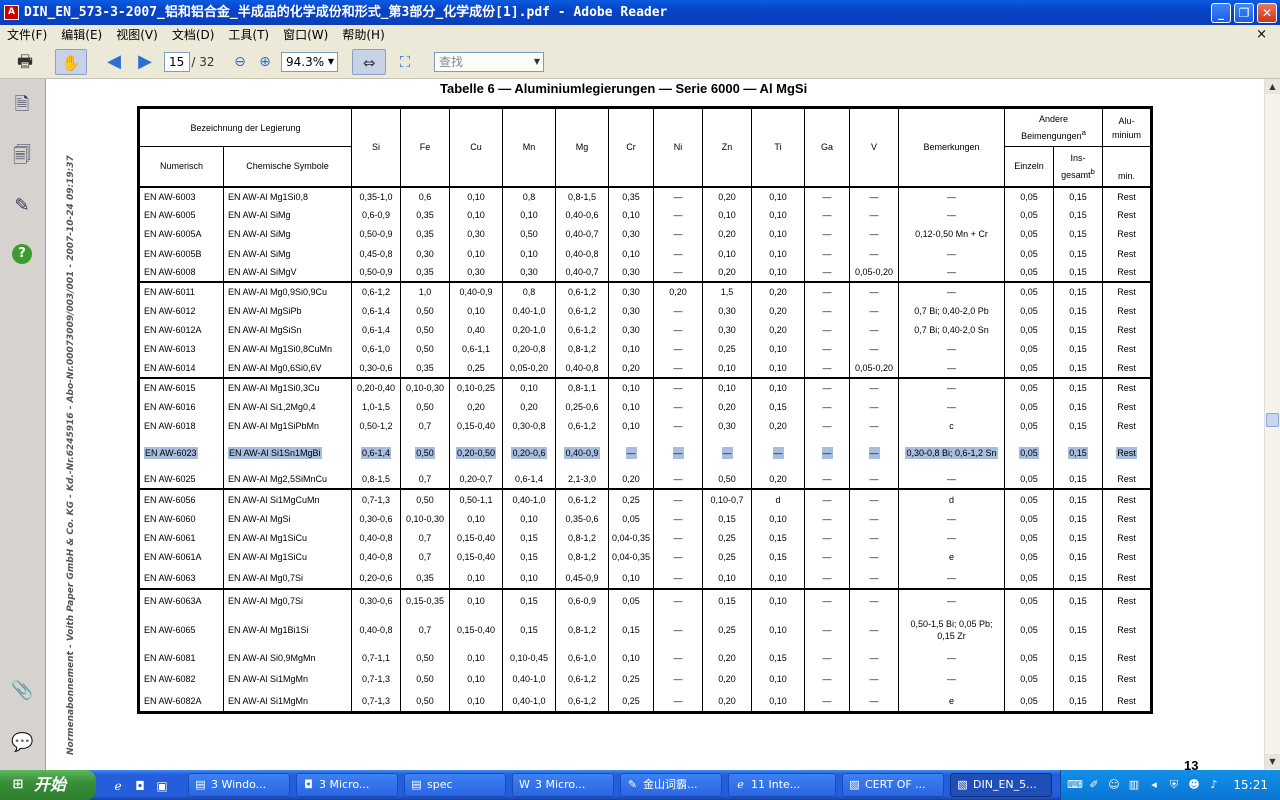  Describe the element at coordinates (71, 62) in the screenshot. I see `hand-tool-icon: ✋` at that location.